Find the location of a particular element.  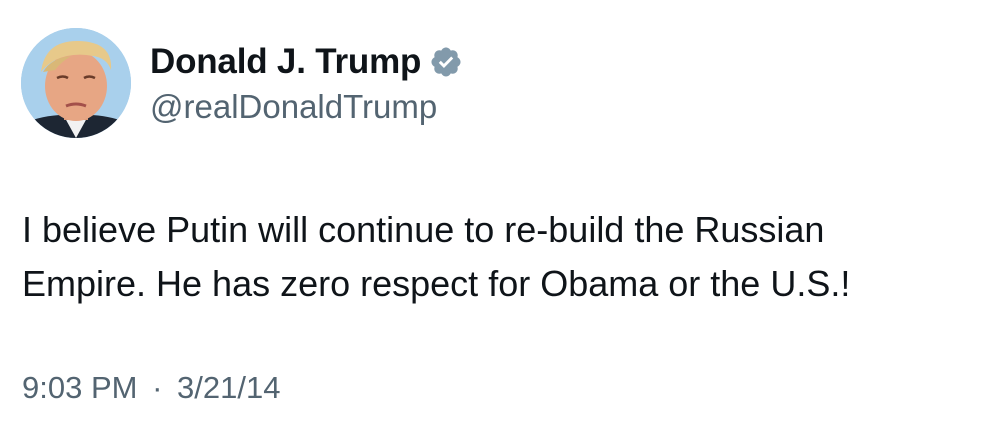

profile-photo-icon is located at coordinates (76, 83).